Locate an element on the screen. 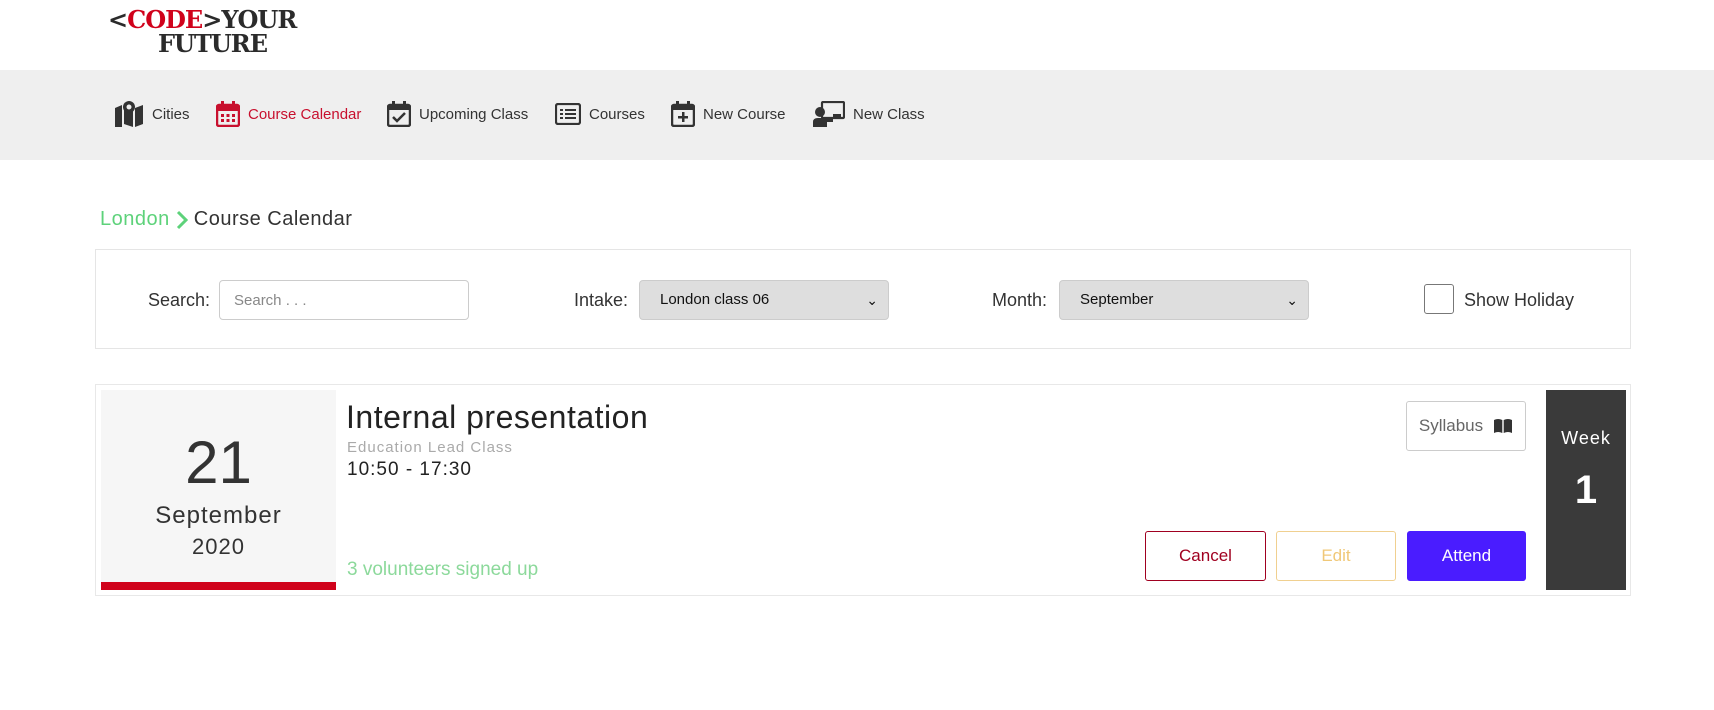 This screenshot has width=1714, height=710. syllabus-label: Syllabus is located at coordinates (1451, 425).